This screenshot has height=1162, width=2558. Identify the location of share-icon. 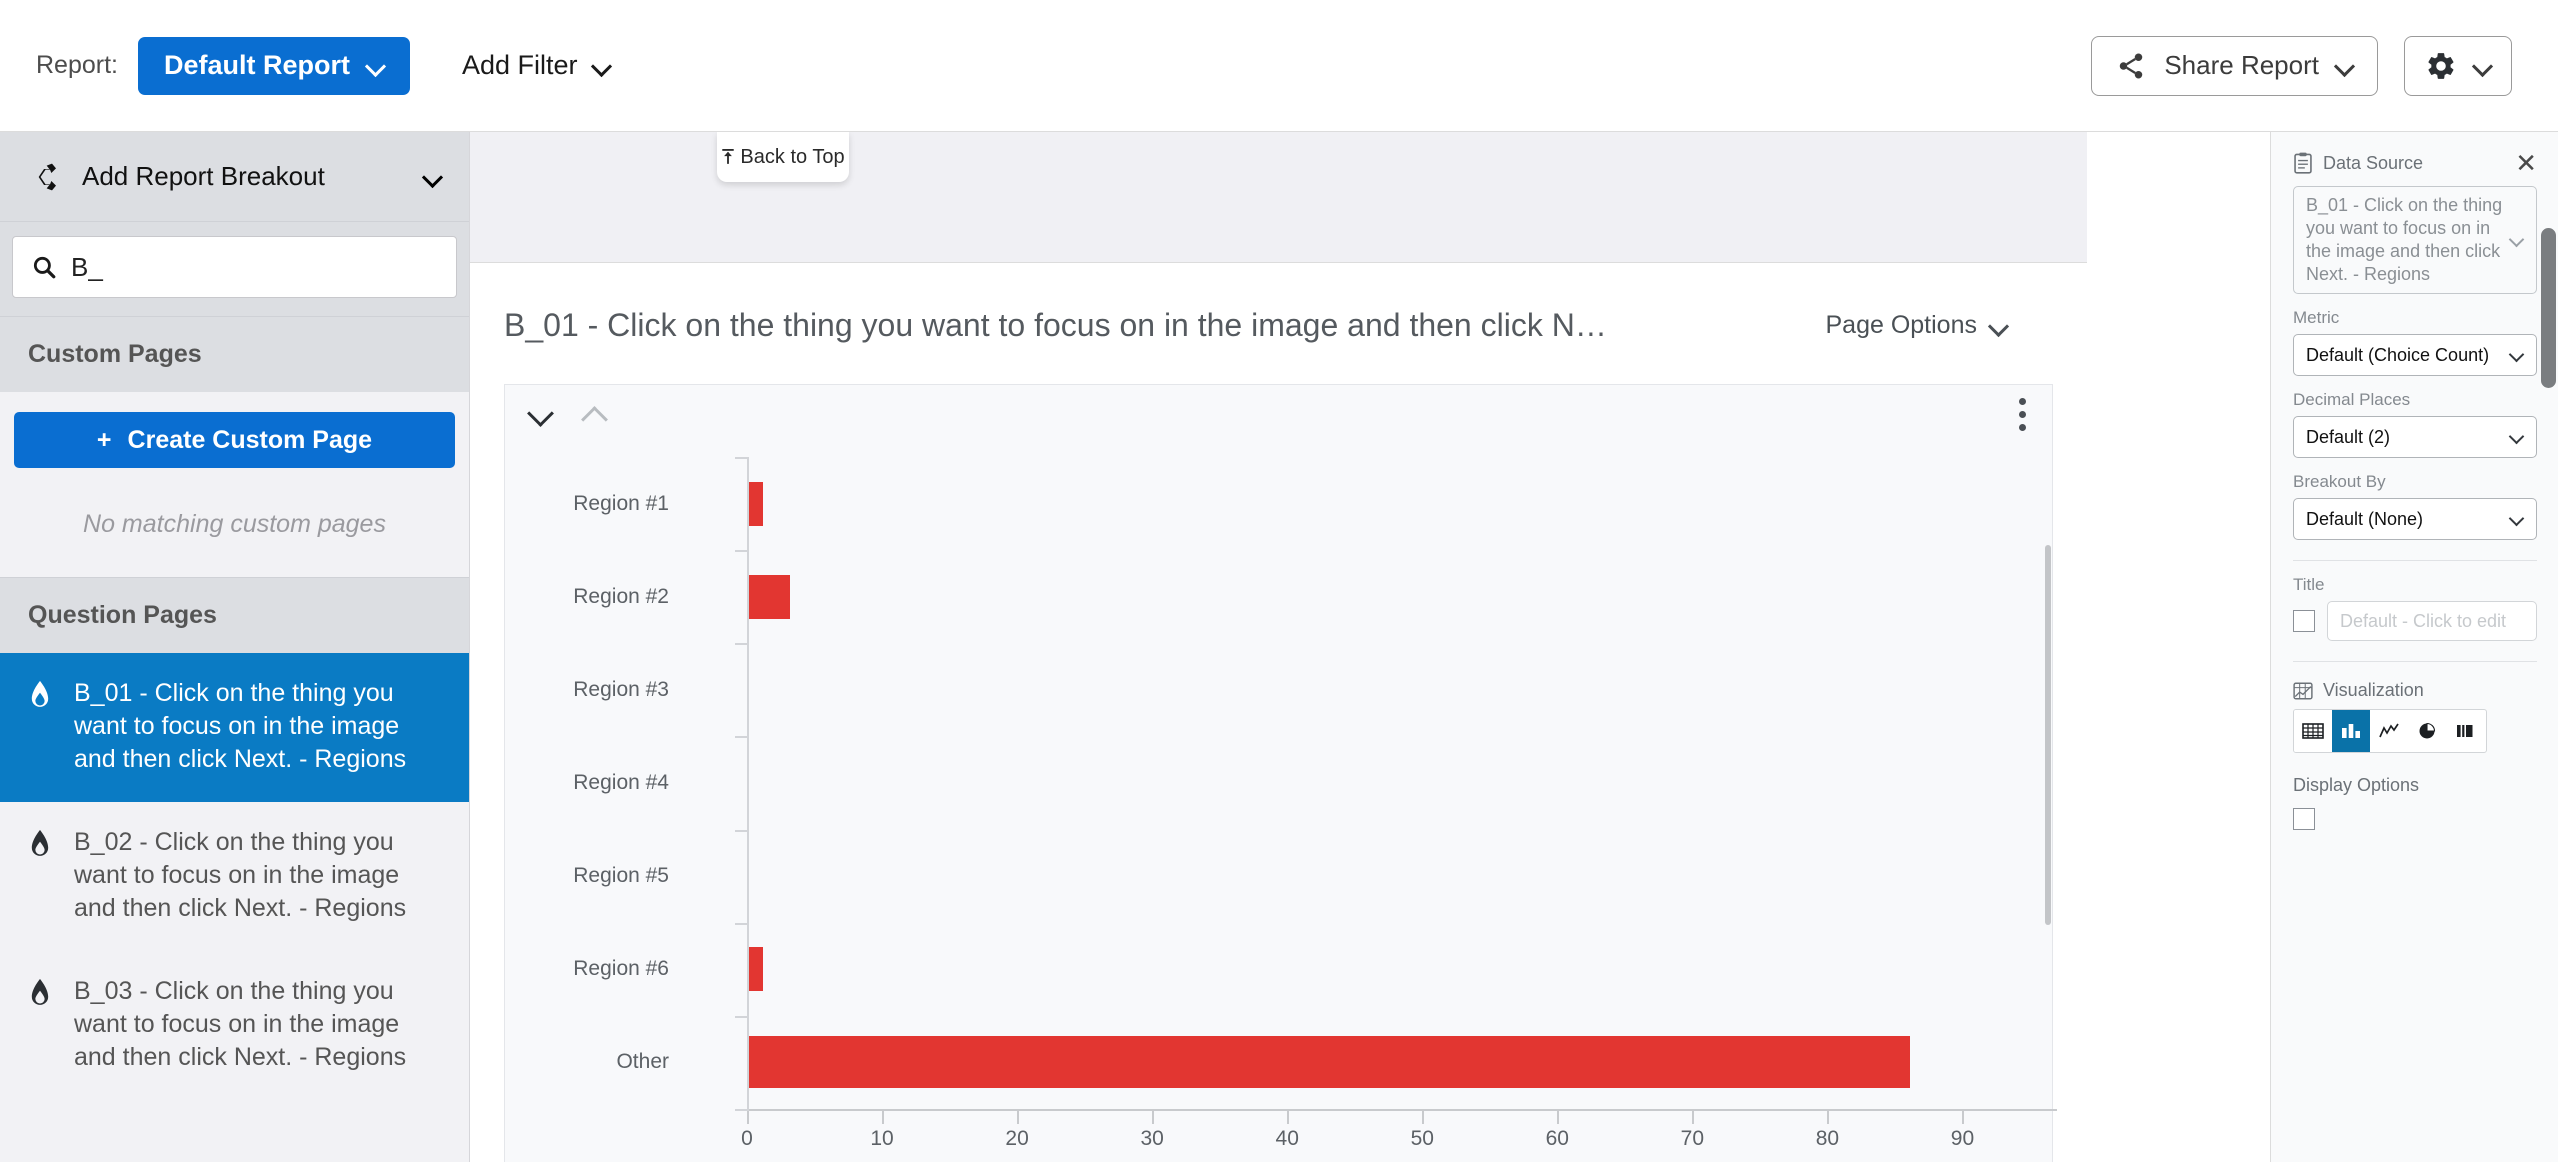
(2131, 66).